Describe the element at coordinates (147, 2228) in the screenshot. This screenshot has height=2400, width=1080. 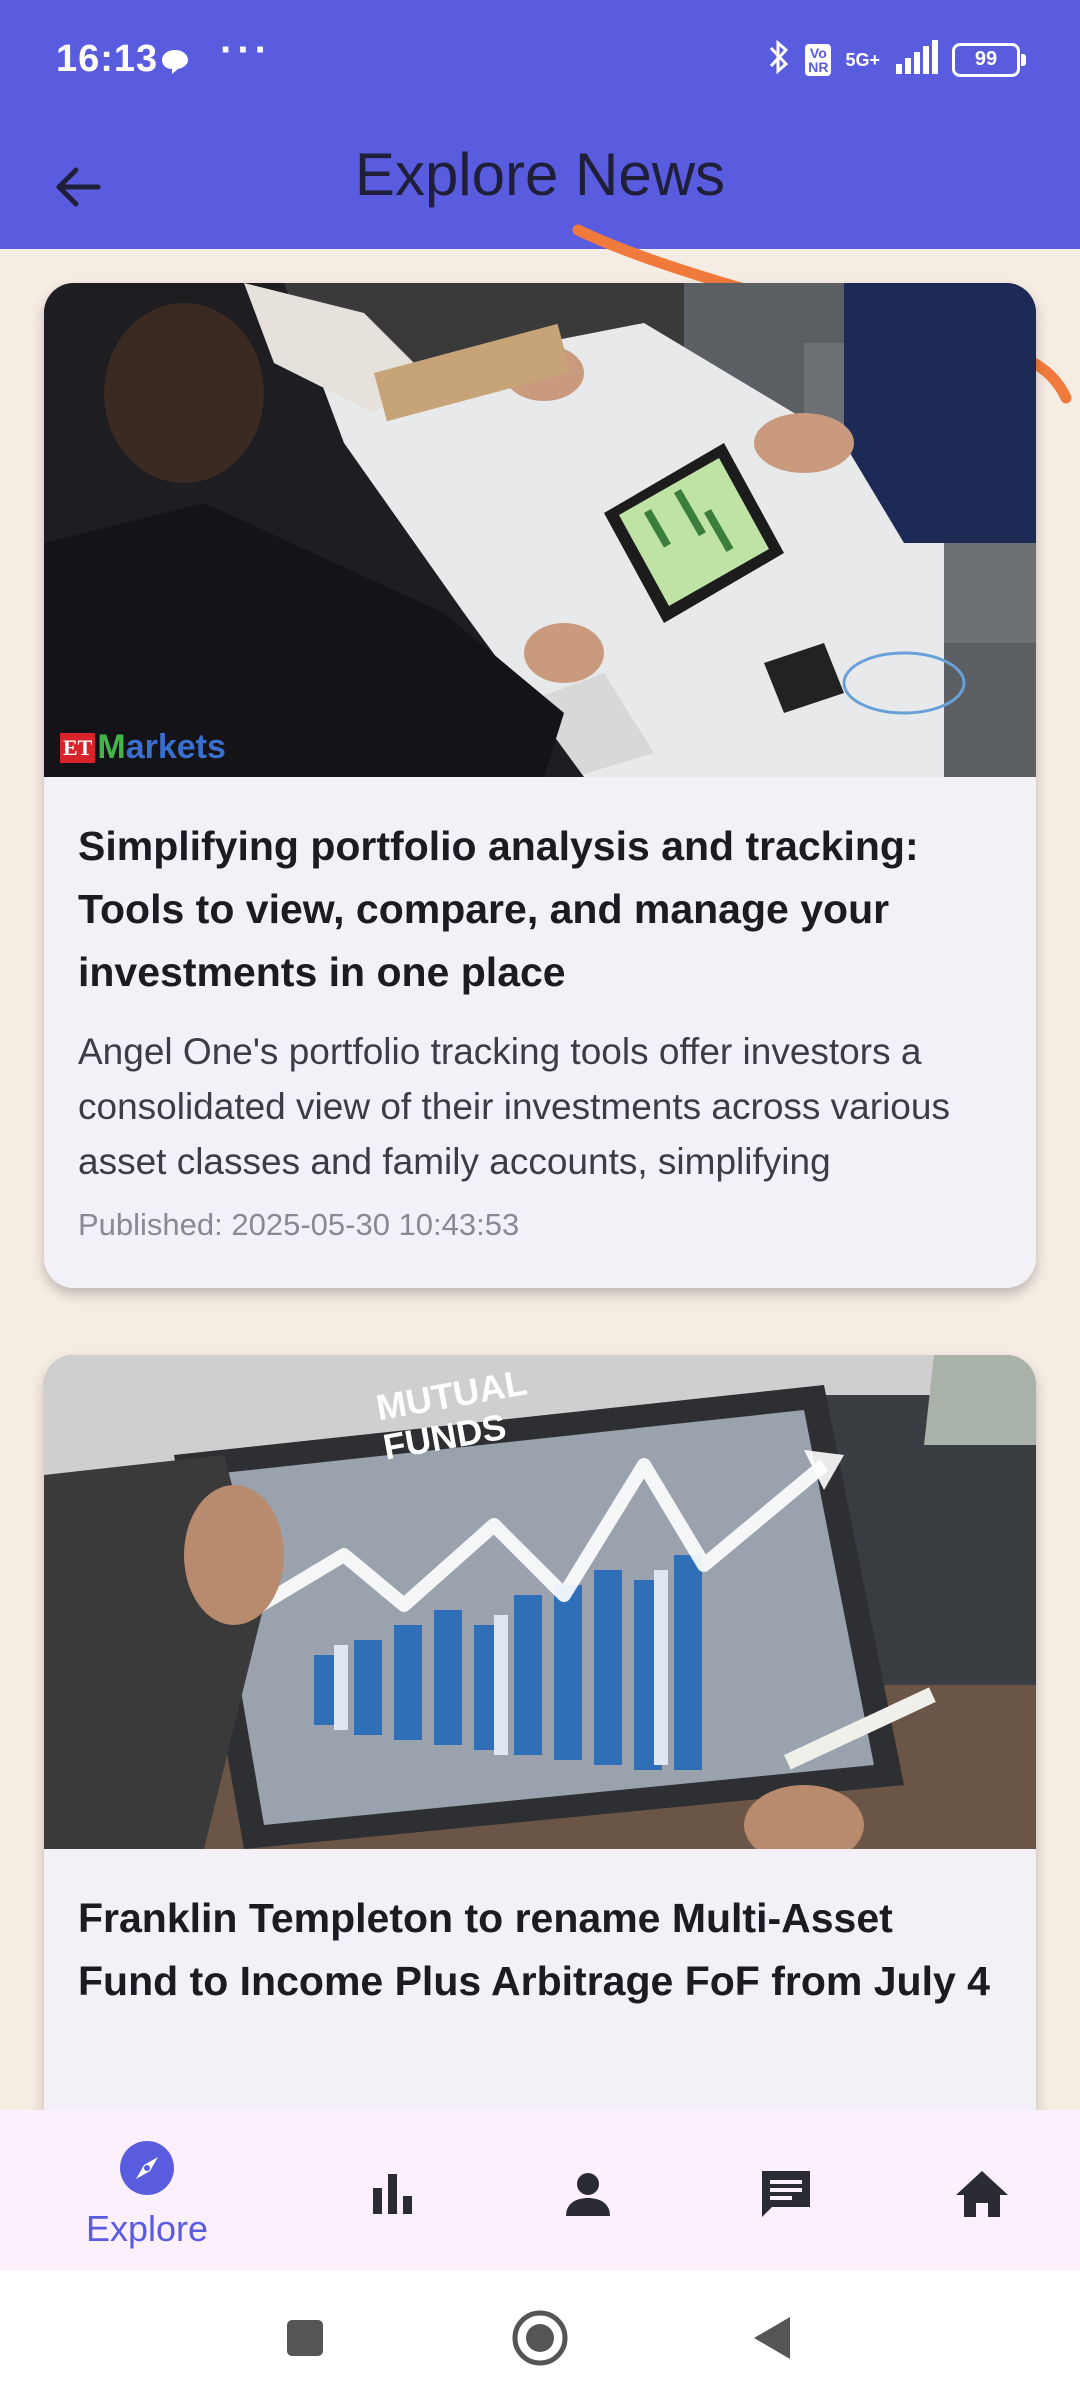
I see `nav-label-explore: Explore` at that location.